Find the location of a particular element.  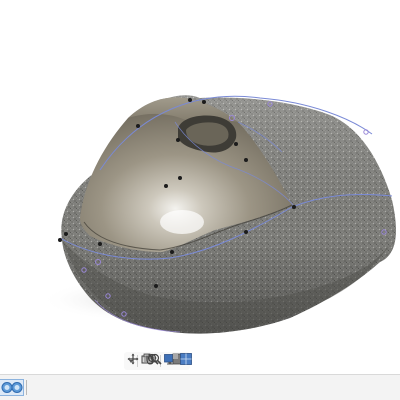

fit-zoom-icon is located at coordinates (156, 359).